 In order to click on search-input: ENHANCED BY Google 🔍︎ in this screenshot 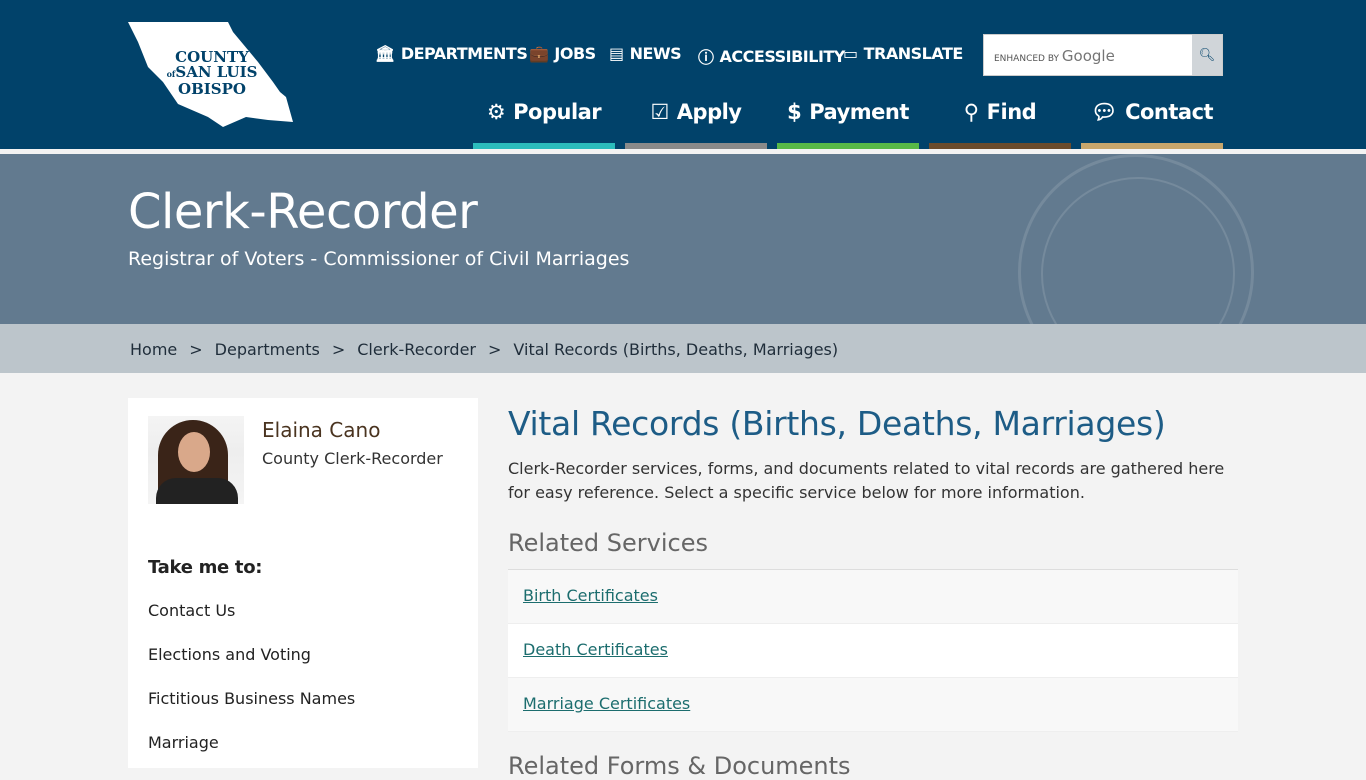, I will do `click(1103, 55)`.